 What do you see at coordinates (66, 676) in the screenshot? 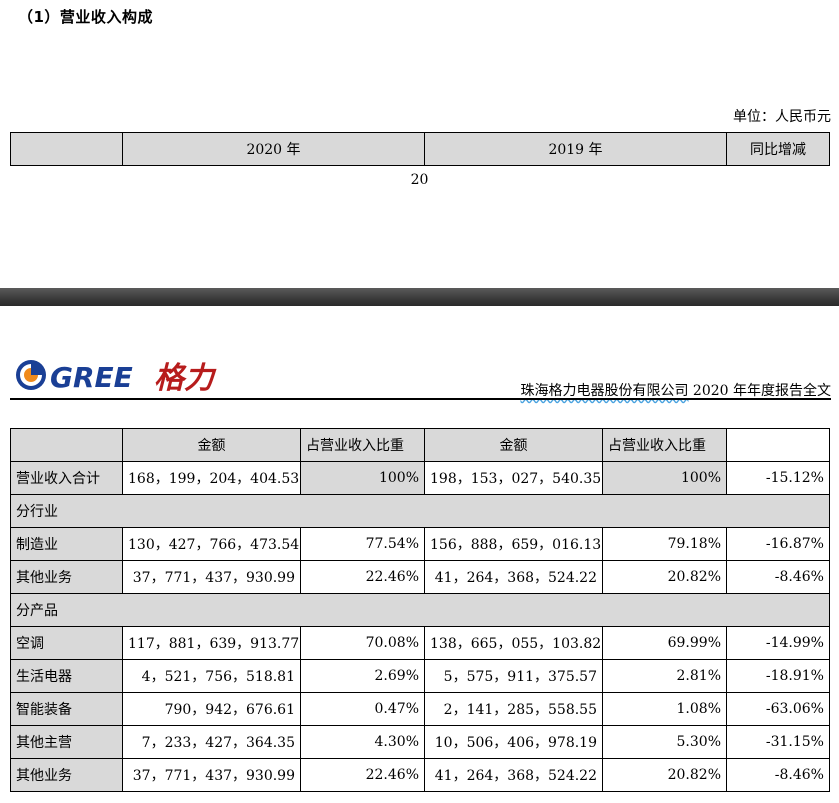
I see `row-label: 生活电器` at bounding box center [66, 676].